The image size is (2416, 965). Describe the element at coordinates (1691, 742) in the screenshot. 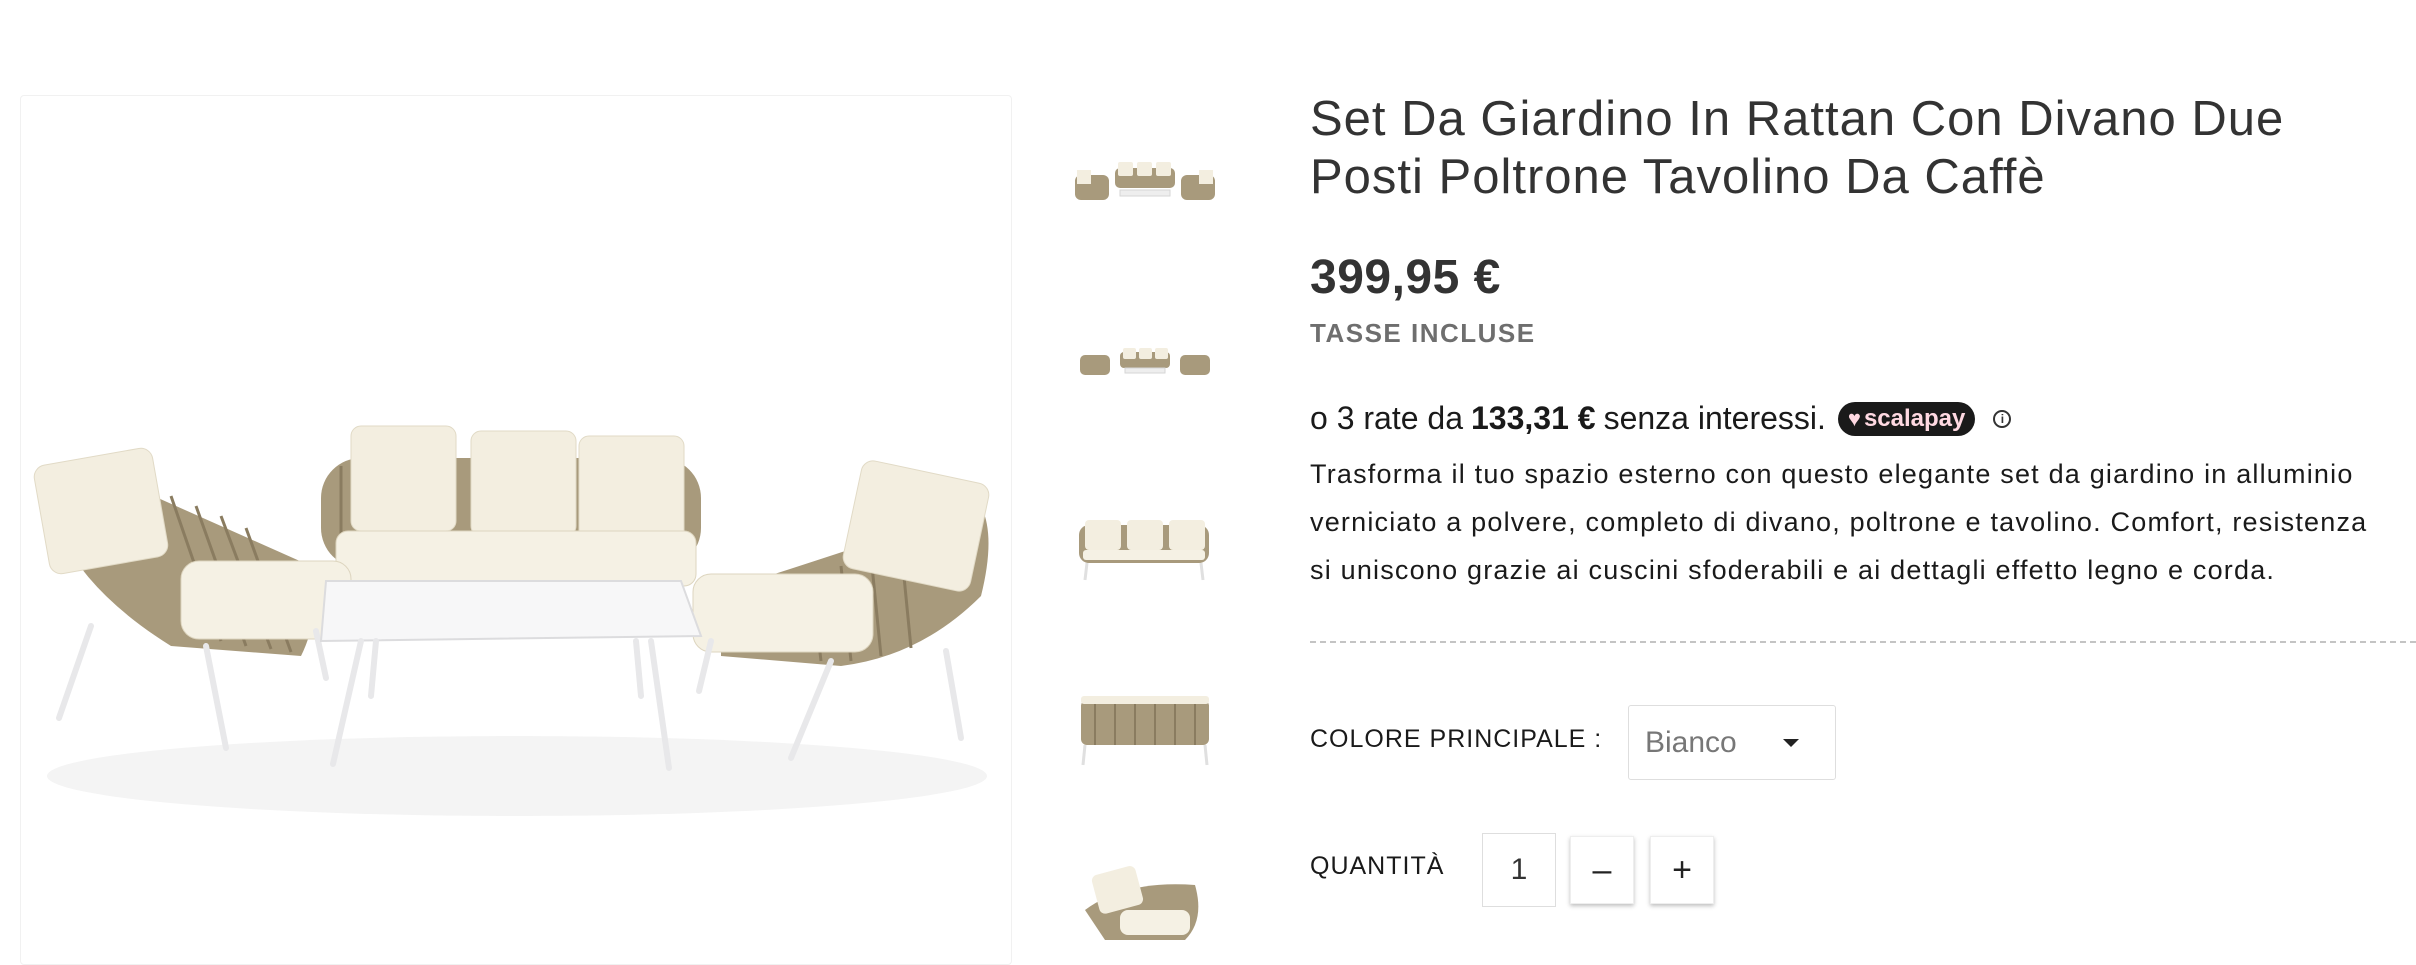

I see `color-select-value: Bianco` at that location.